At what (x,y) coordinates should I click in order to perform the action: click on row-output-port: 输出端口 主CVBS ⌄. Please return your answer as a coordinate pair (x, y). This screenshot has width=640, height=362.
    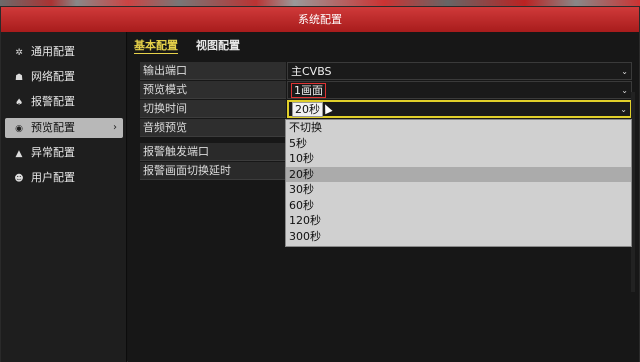
    Looking at the image, I should click on (386, 71).